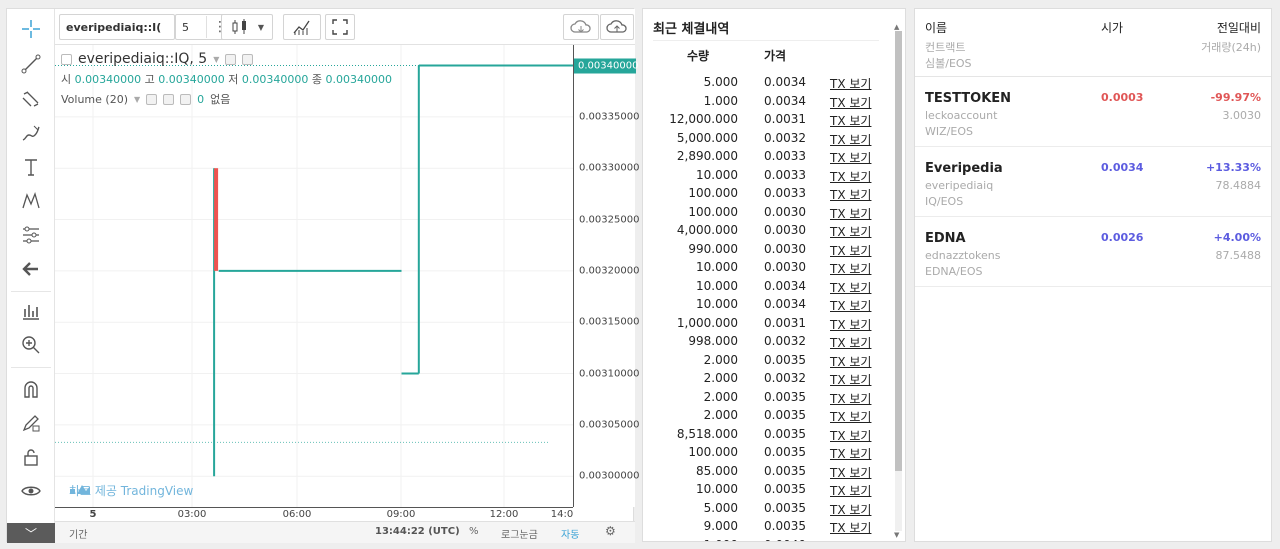  I want to click on trades-scrollbar: ▲ ▼, so click(898, 281).